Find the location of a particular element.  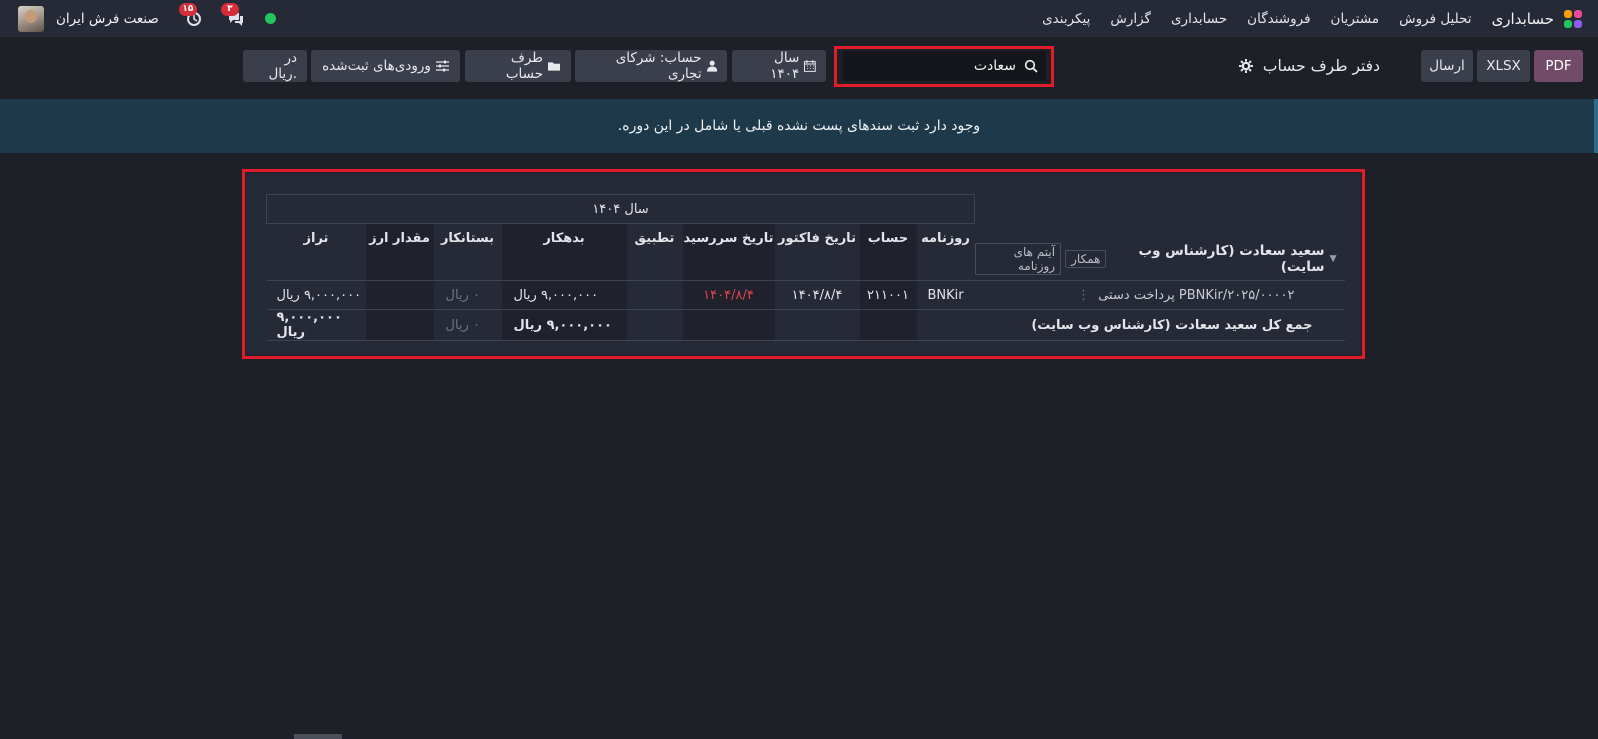

app-name: حسابداری is located at coordinates (1522, 18).